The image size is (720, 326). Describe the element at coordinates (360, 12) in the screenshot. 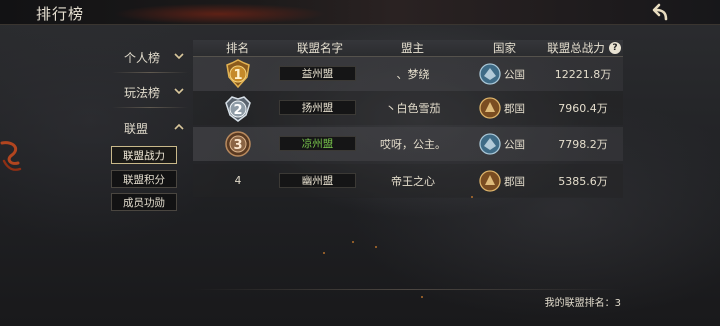

I see `top-bar` at that location.